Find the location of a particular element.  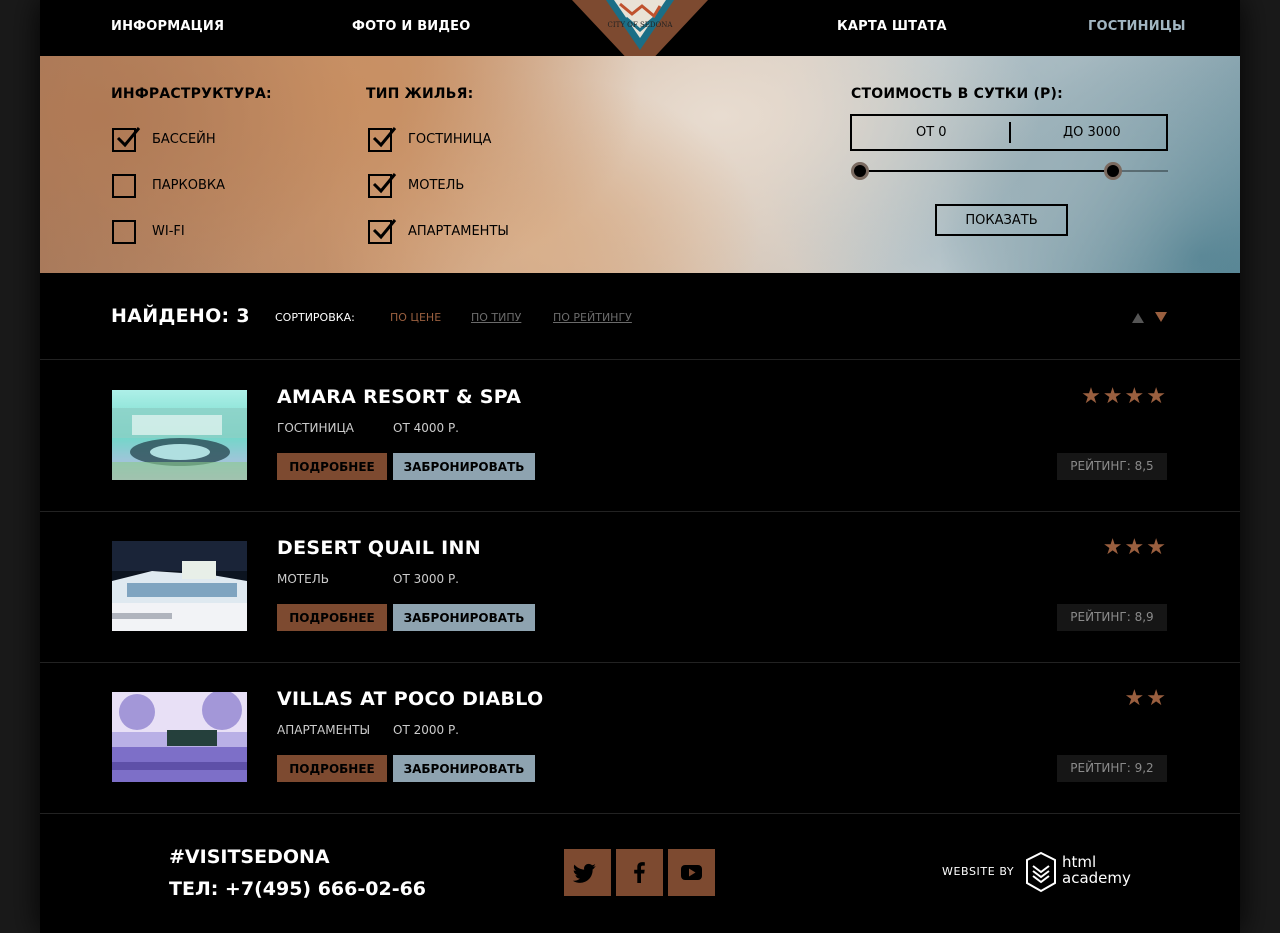

logo-text: CITY OF SEDONA is located at coordinates (641, 25).